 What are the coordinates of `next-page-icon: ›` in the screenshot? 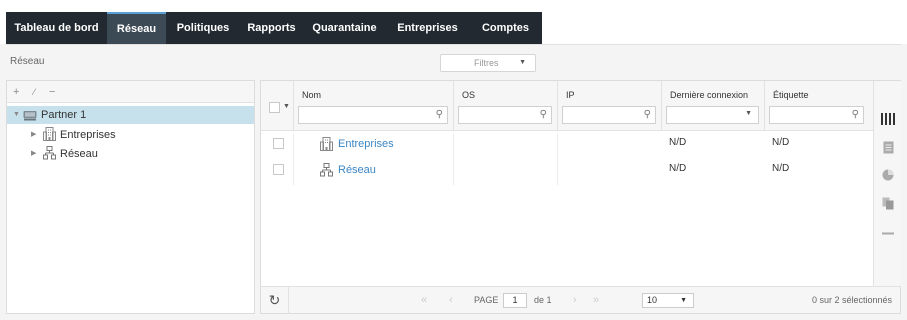 It's located at (575, 300).